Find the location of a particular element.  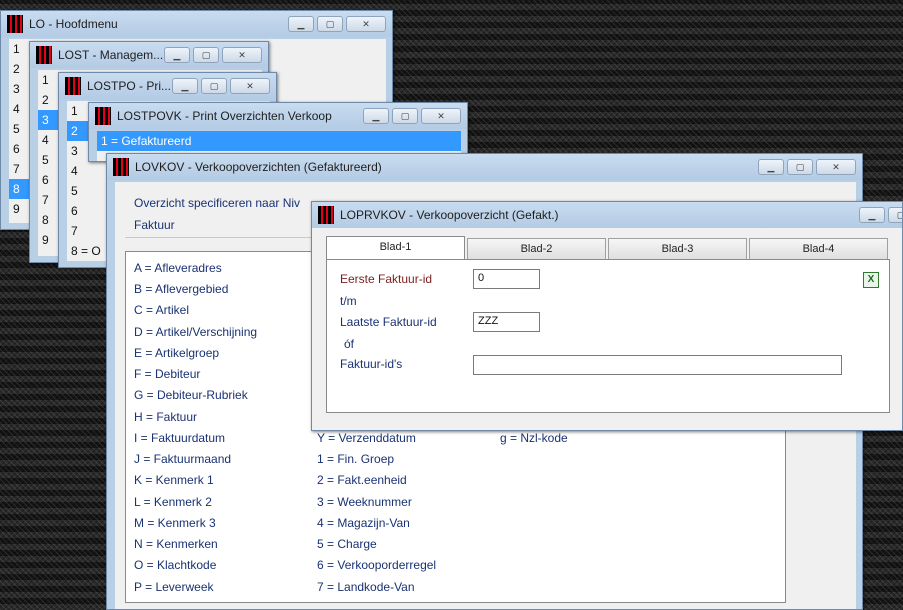

option-item: 3 = Weeknummer is located at coordinates (364, 502).